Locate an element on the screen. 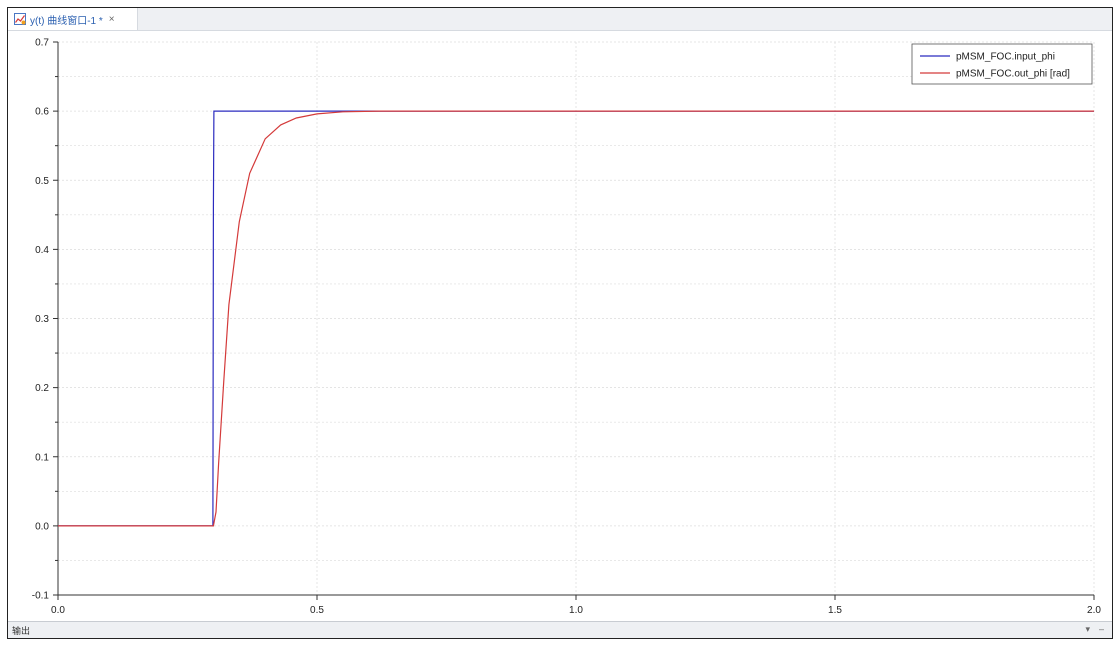 The image size is (1120, 646). x-tick-label: 1.5 is located at coordinates (835, 610).